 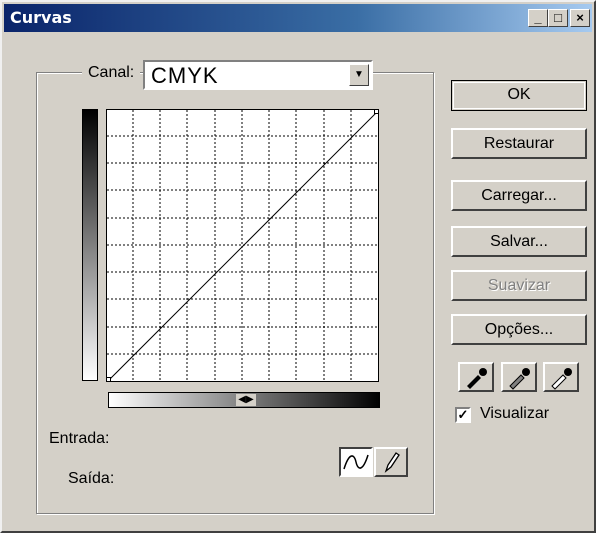 What do you see at coordinates (108, 379) in the screenshot?
I see `curve-point-start` at bounding box center [108, 379].